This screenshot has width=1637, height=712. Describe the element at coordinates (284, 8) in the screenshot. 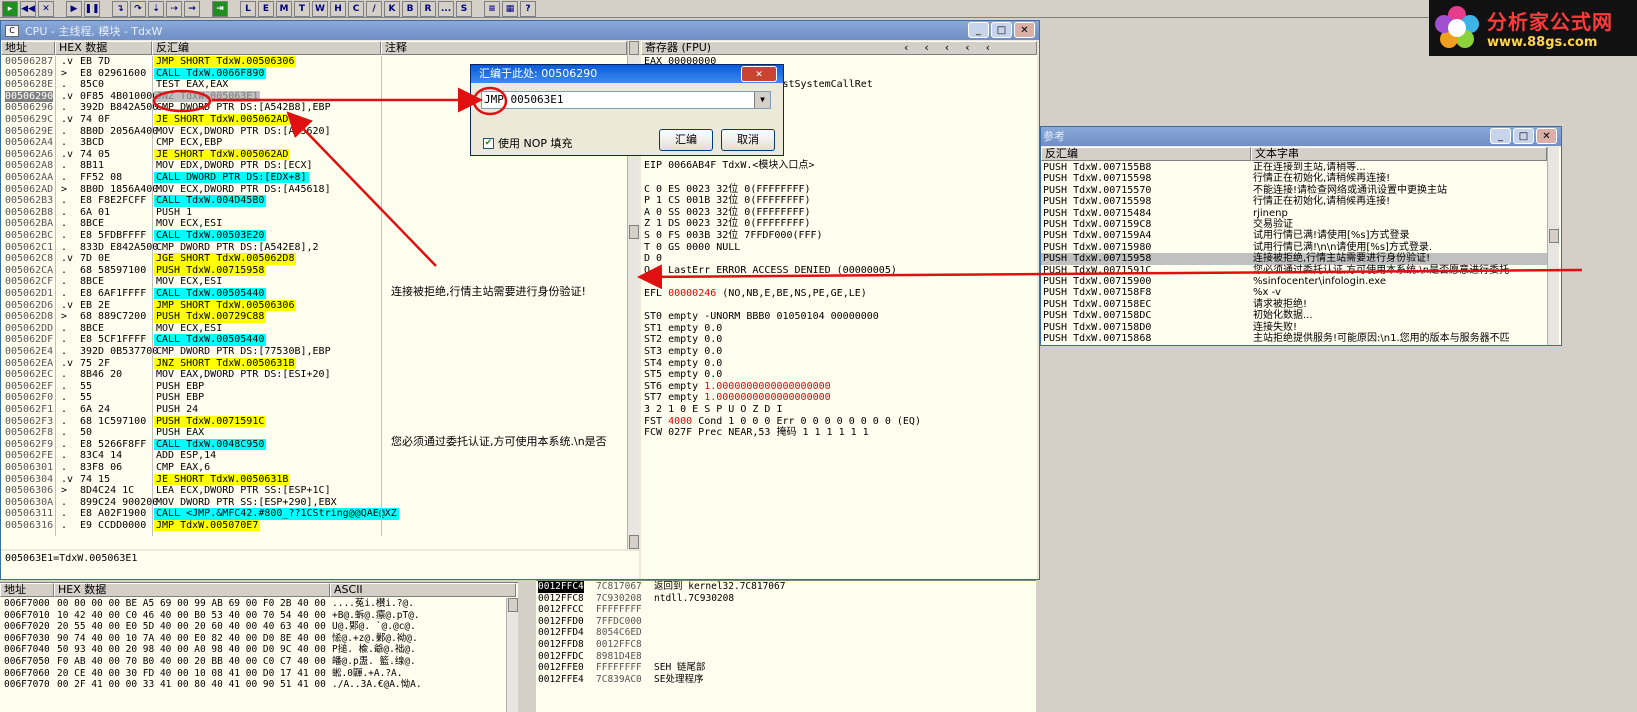

I see `toolbar-button-2: M` at that location.